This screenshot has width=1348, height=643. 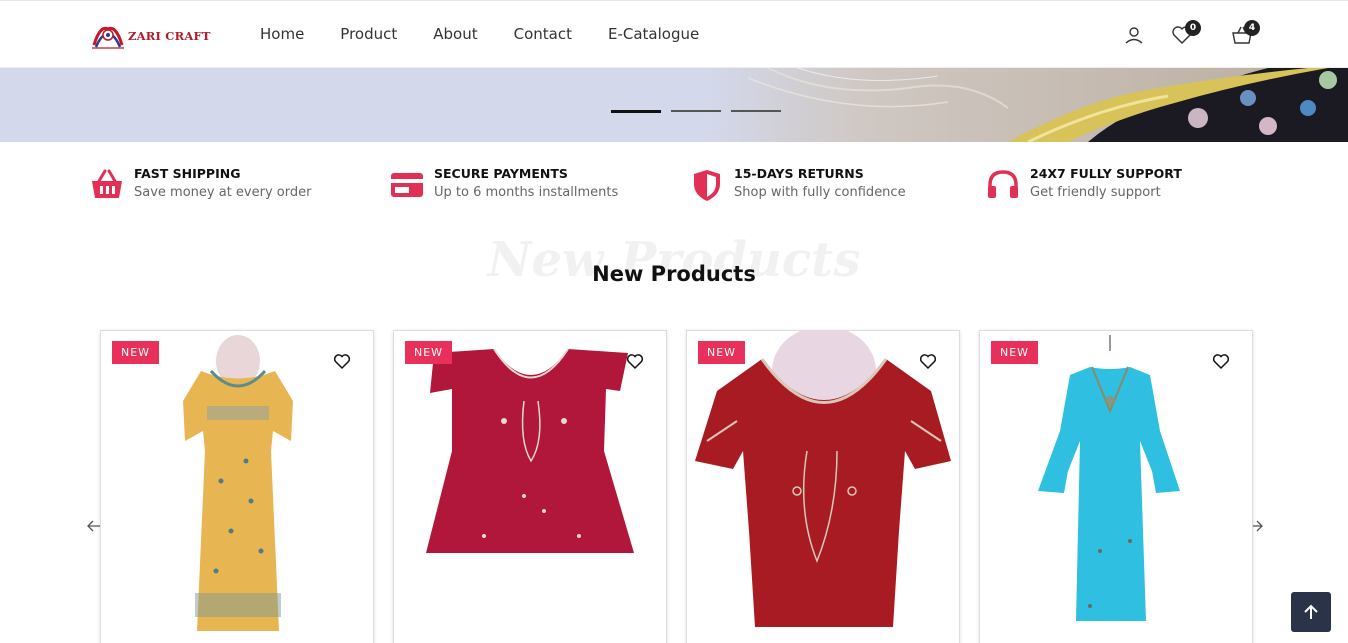 I want to click on back-to-top-button, so click(x=1311, y=612).